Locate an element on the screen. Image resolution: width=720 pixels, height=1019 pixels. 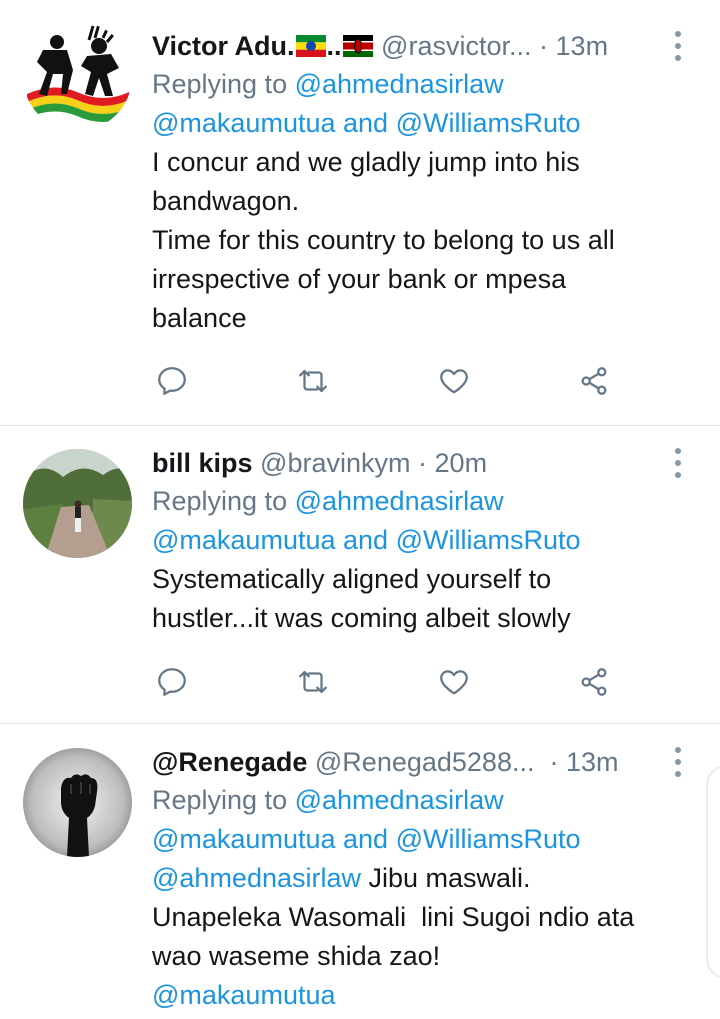
tweet-text-line: @makaumutua is located at coordinates (422, 995).